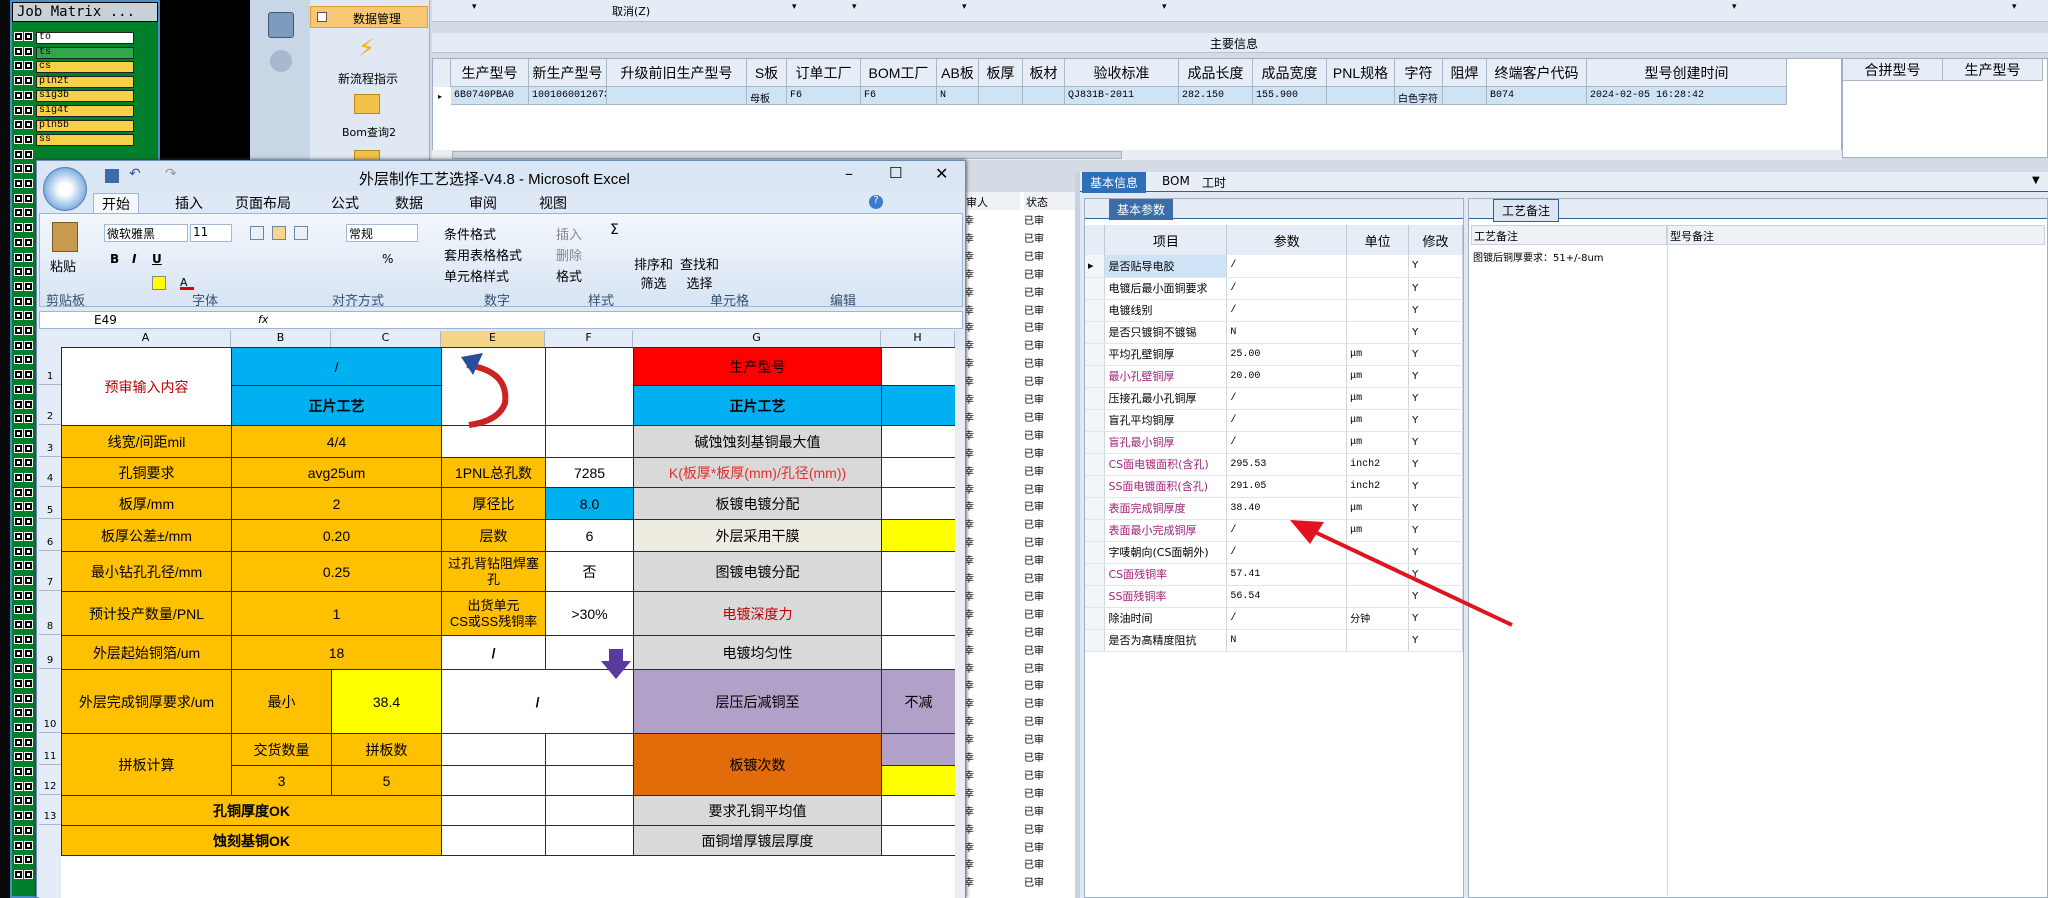 The height and width of the screenshot is (898, 2048). What do you see at coordinates (568, 96) in the screenshot?
I see `grid-cell-value: 10010600126735` at bounding box center [568, 96].